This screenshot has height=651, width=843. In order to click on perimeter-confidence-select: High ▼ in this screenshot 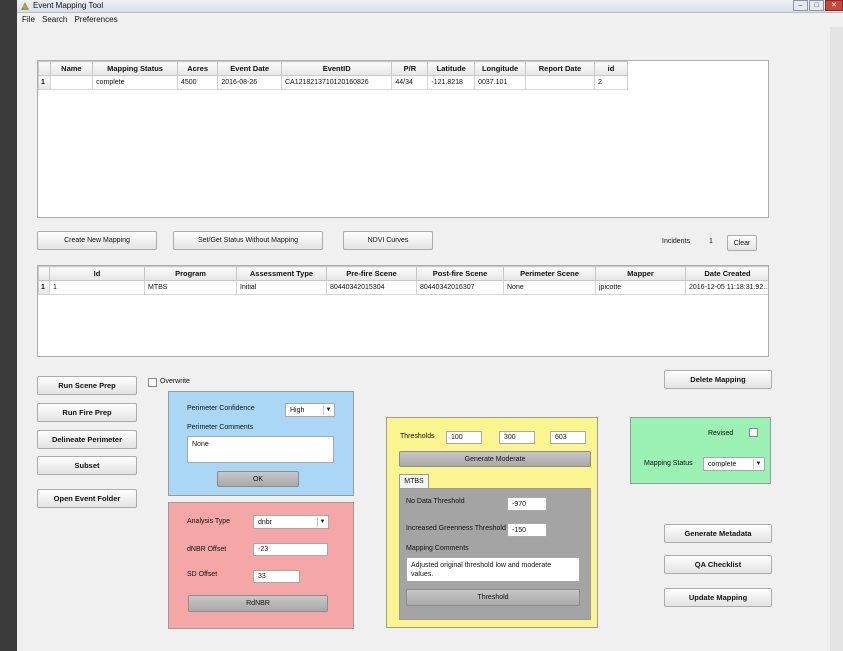, I will do `click(310, 410)`.